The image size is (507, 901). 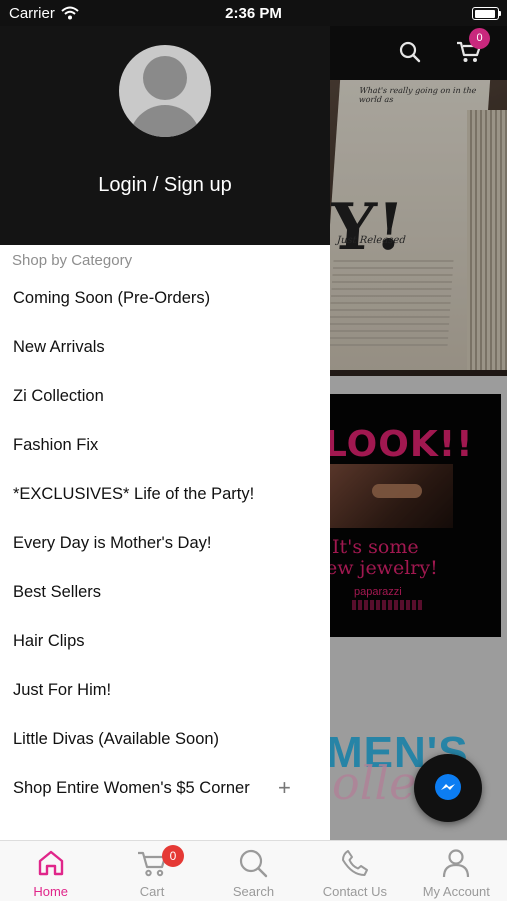 What do you see at coordinates (165, 446) in the screenshot?
I see `category-item-fashion-fix: Fashion Fix` at bounding box center [165, 446].